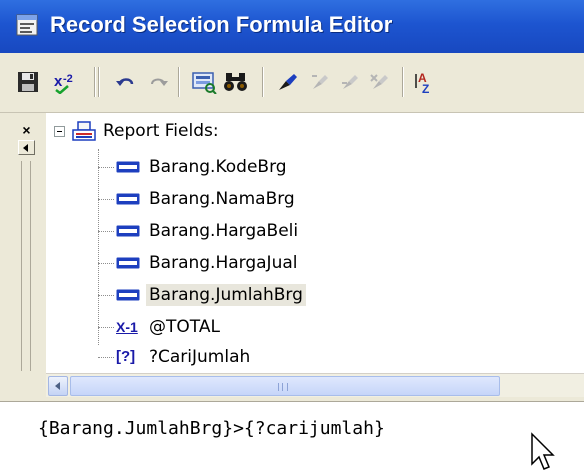  I want to click on toggle-bookmark-button, so click(288, 82).